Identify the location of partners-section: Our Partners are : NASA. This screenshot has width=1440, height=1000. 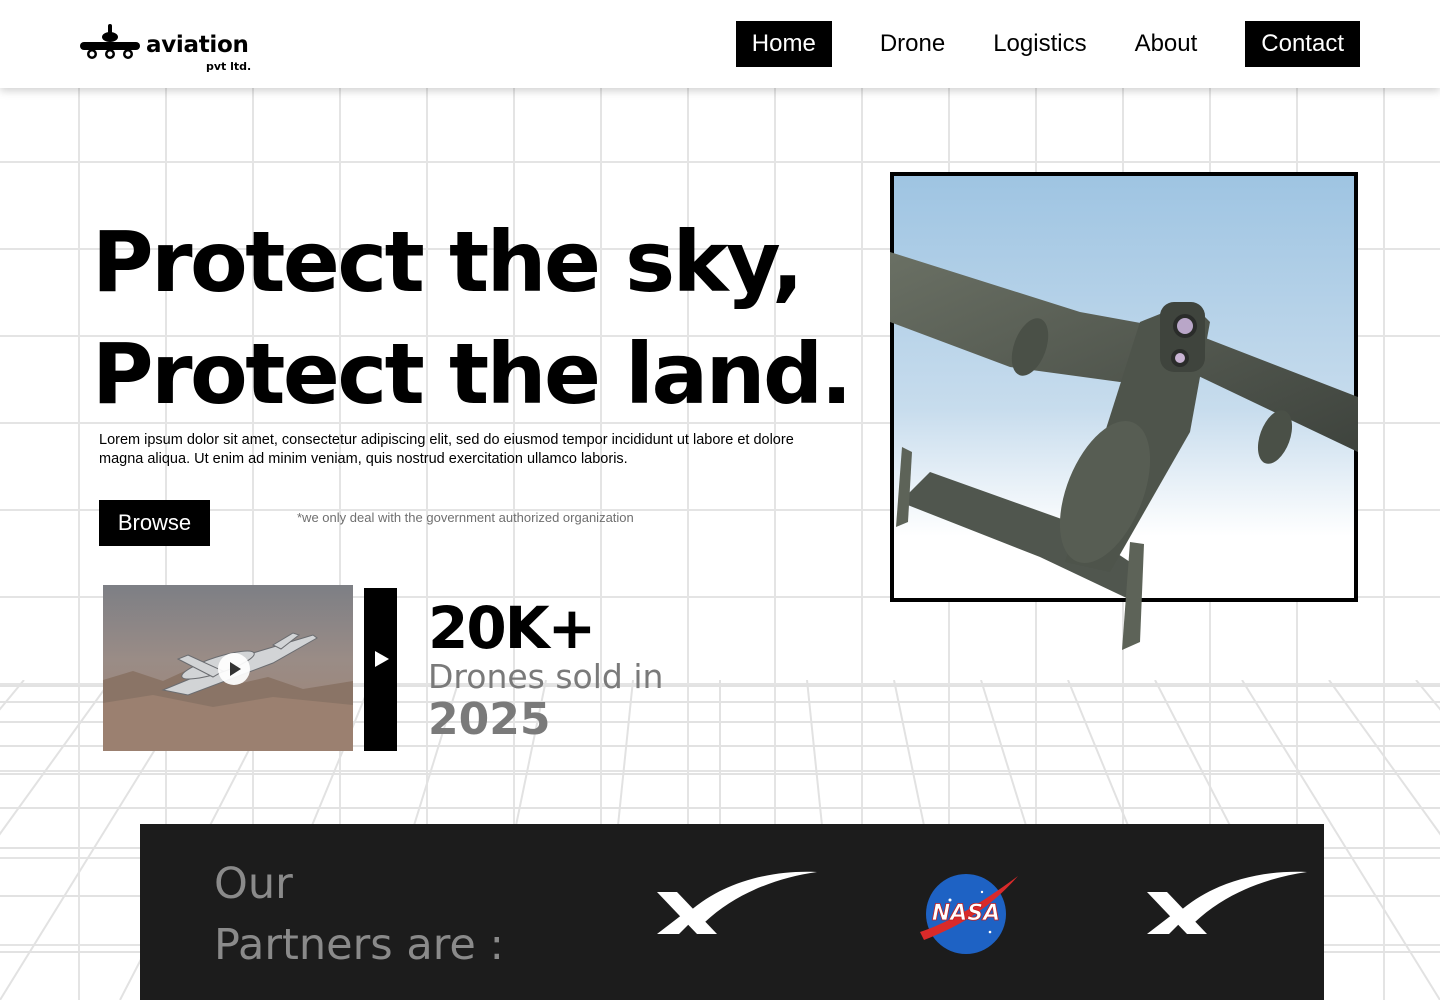
(732, 912).